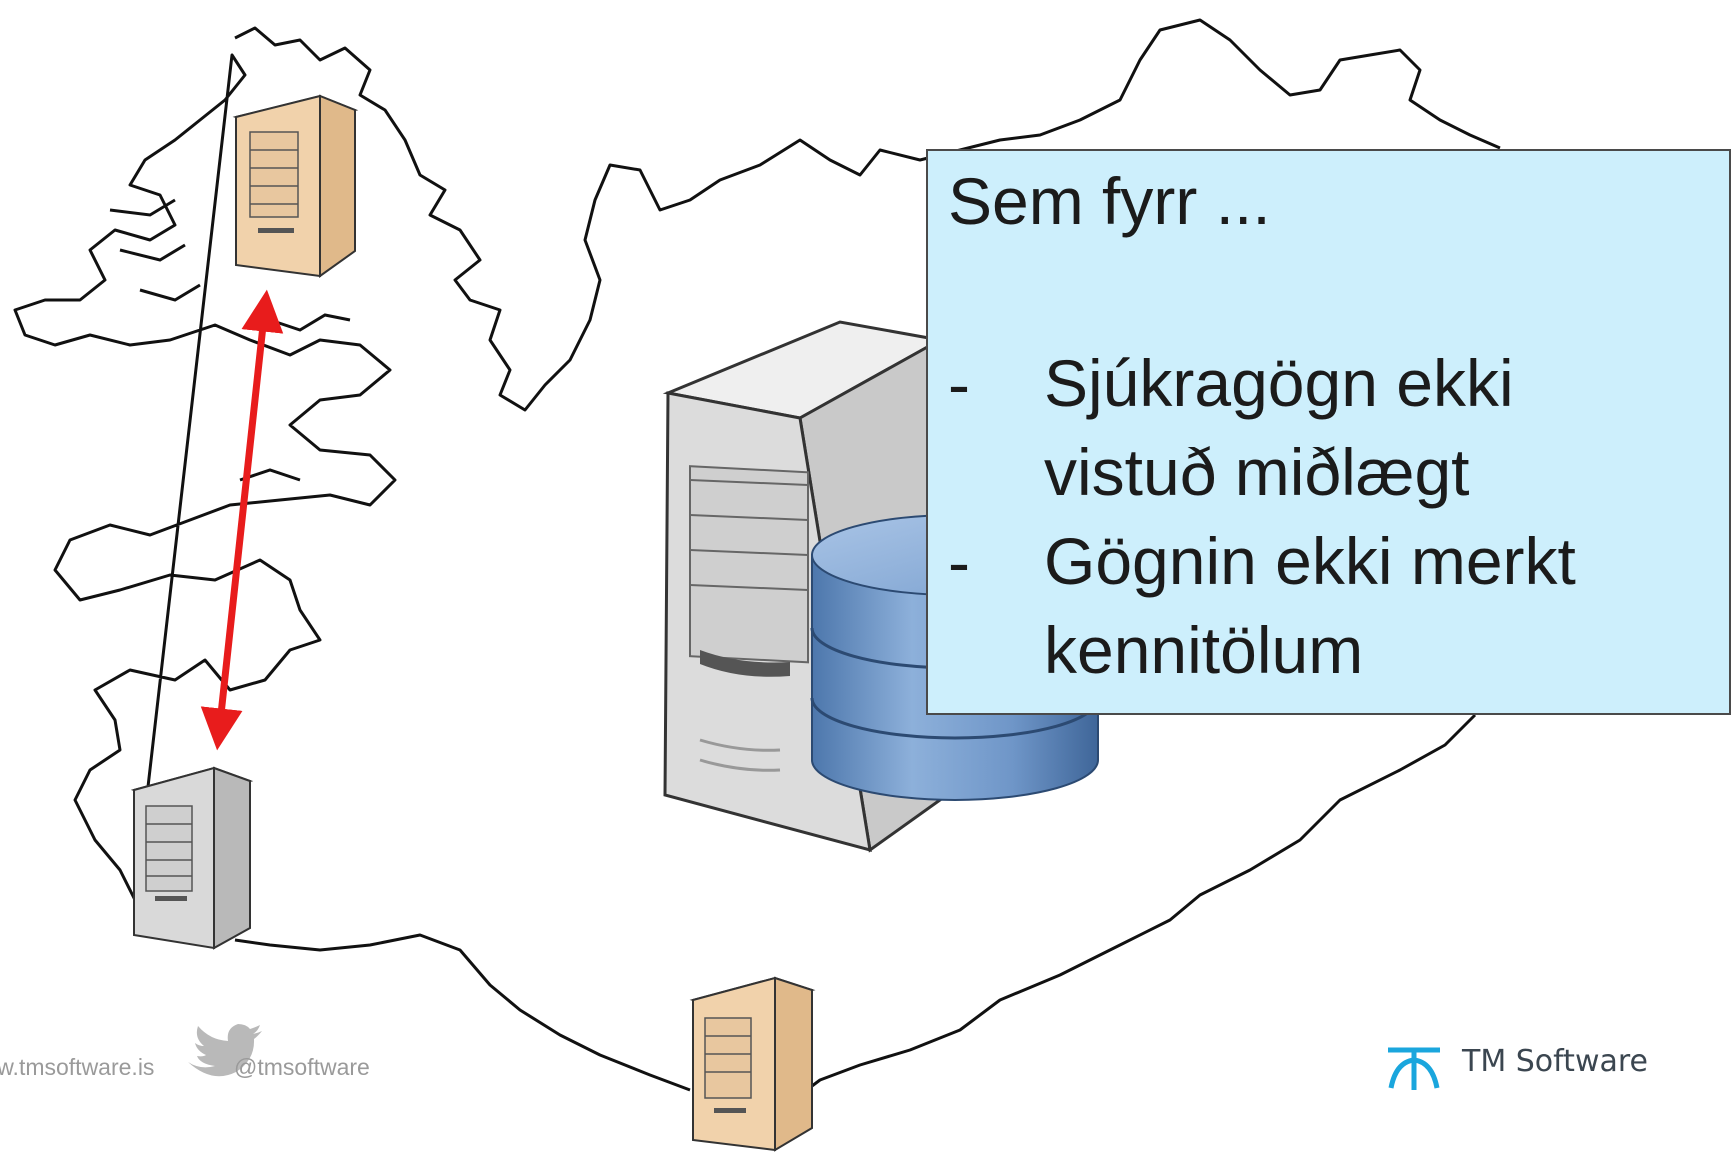 This screenshot has height=1155, width=1733. What do you see at coordinates (1555, 1061) in the screenshot?
I see `brand-name: TM Software` at bounding box center [1555, 1061].